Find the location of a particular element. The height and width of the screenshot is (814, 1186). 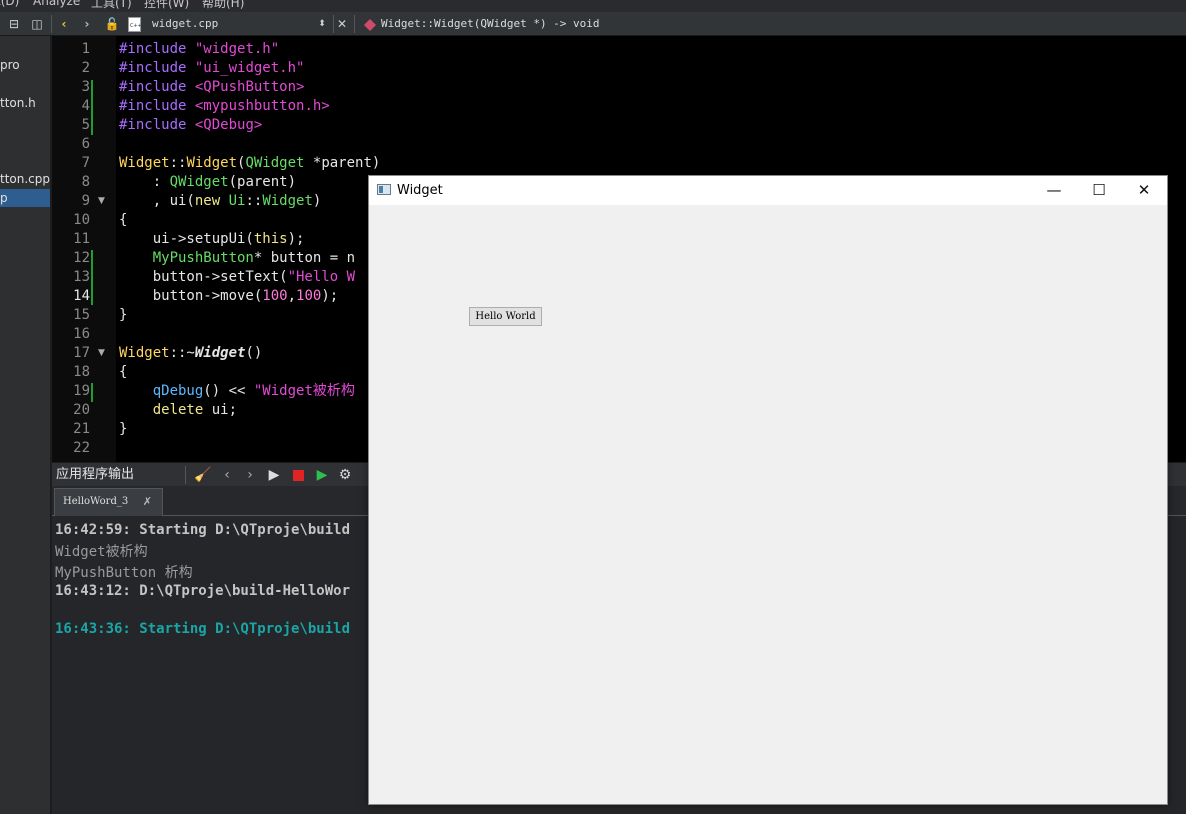

file-name: widget.cpp is located at coordinates (185, 24).